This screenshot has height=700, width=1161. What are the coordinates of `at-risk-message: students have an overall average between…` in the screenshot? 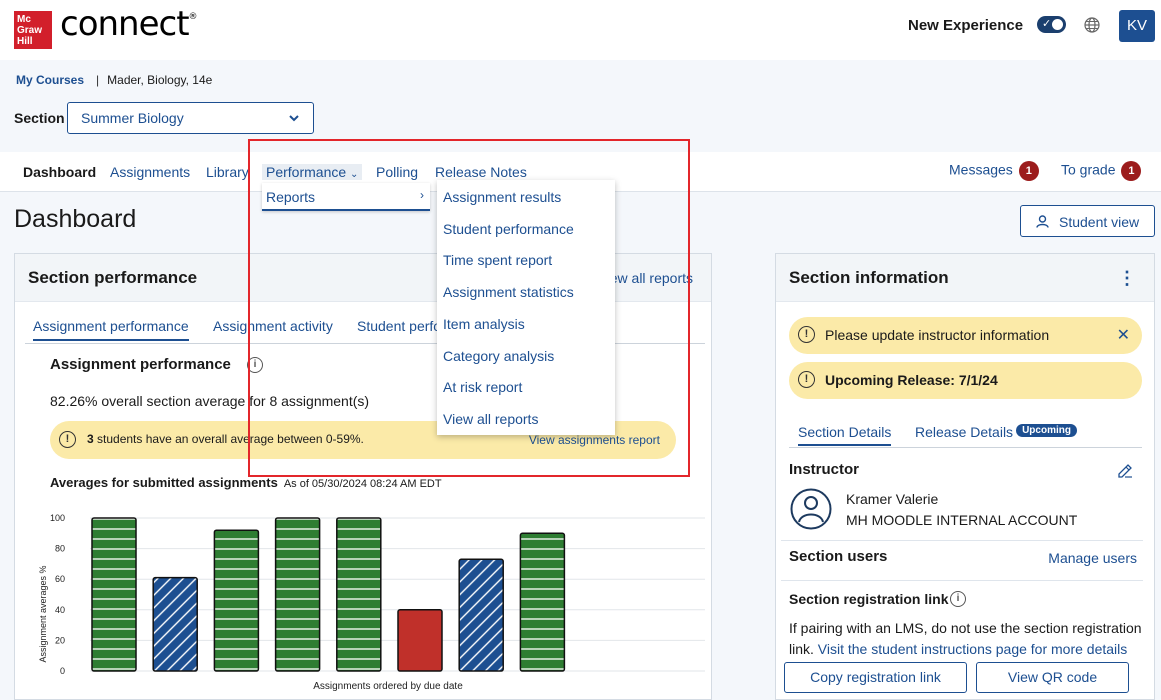 It's located at (230, 439).